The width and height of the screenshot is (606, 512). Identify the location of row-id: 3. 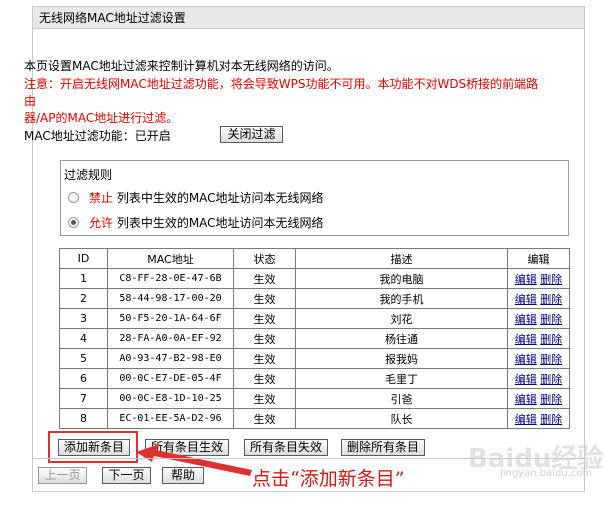
(83, 318).